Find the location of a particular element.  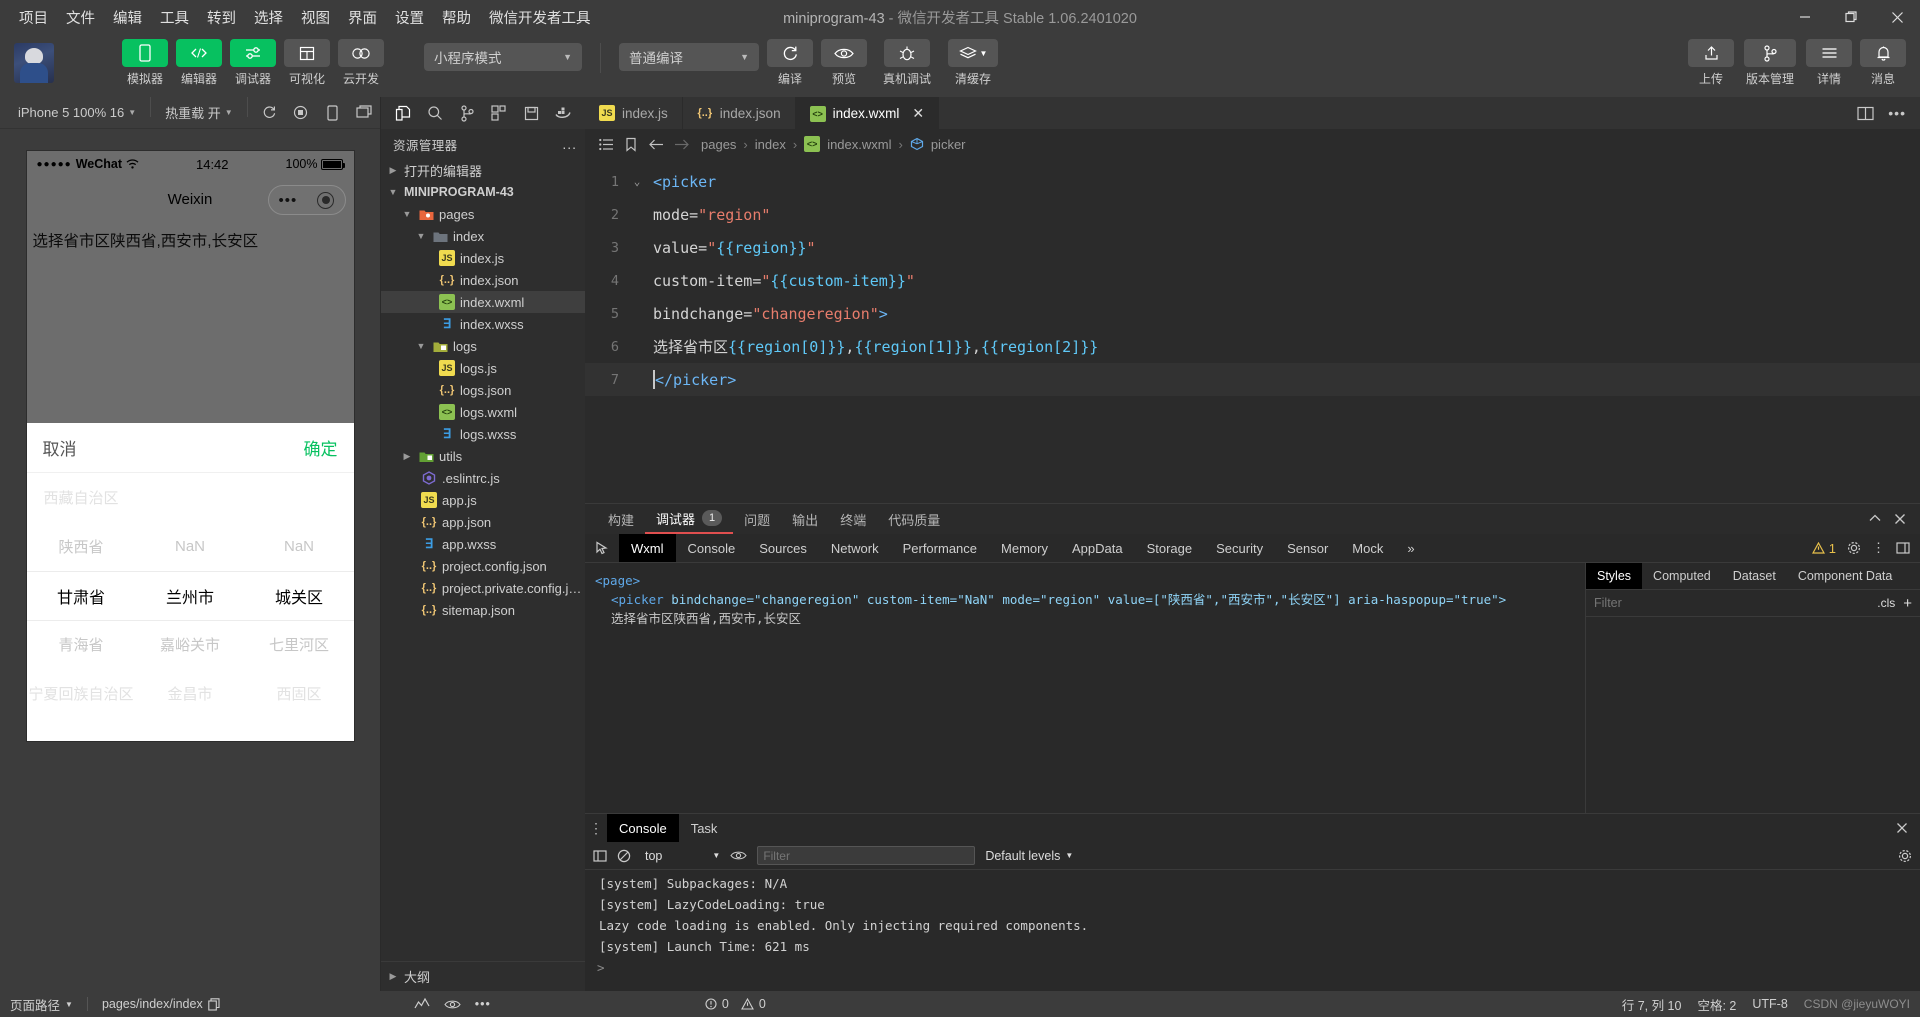

picker-item: 七里河区 is located at coordinates (299, 644).